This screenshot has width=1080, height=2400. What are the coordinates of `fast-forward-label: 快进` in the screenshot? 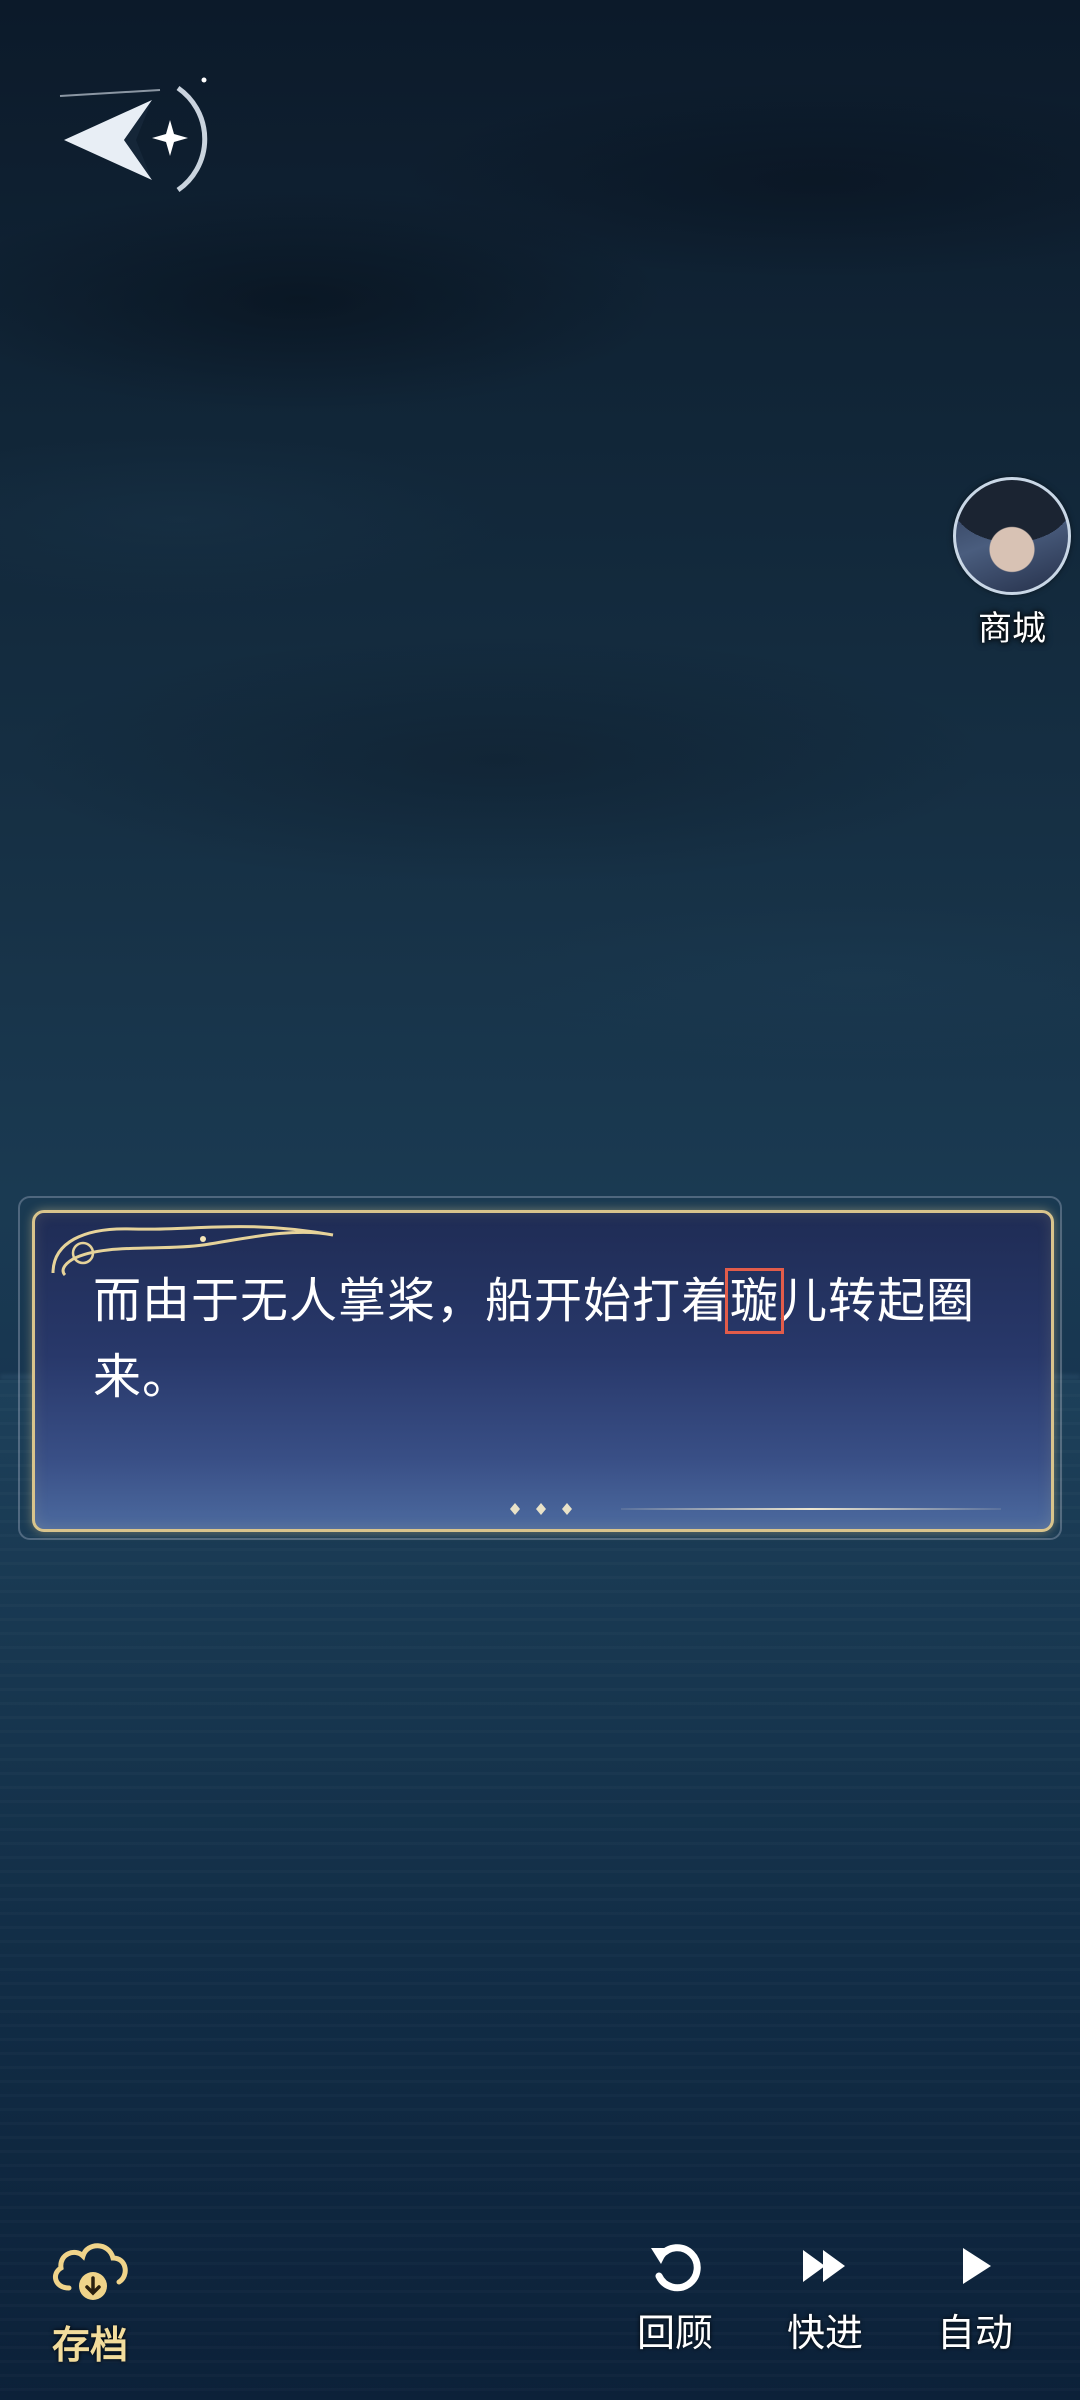 It's located at (824, 2333).